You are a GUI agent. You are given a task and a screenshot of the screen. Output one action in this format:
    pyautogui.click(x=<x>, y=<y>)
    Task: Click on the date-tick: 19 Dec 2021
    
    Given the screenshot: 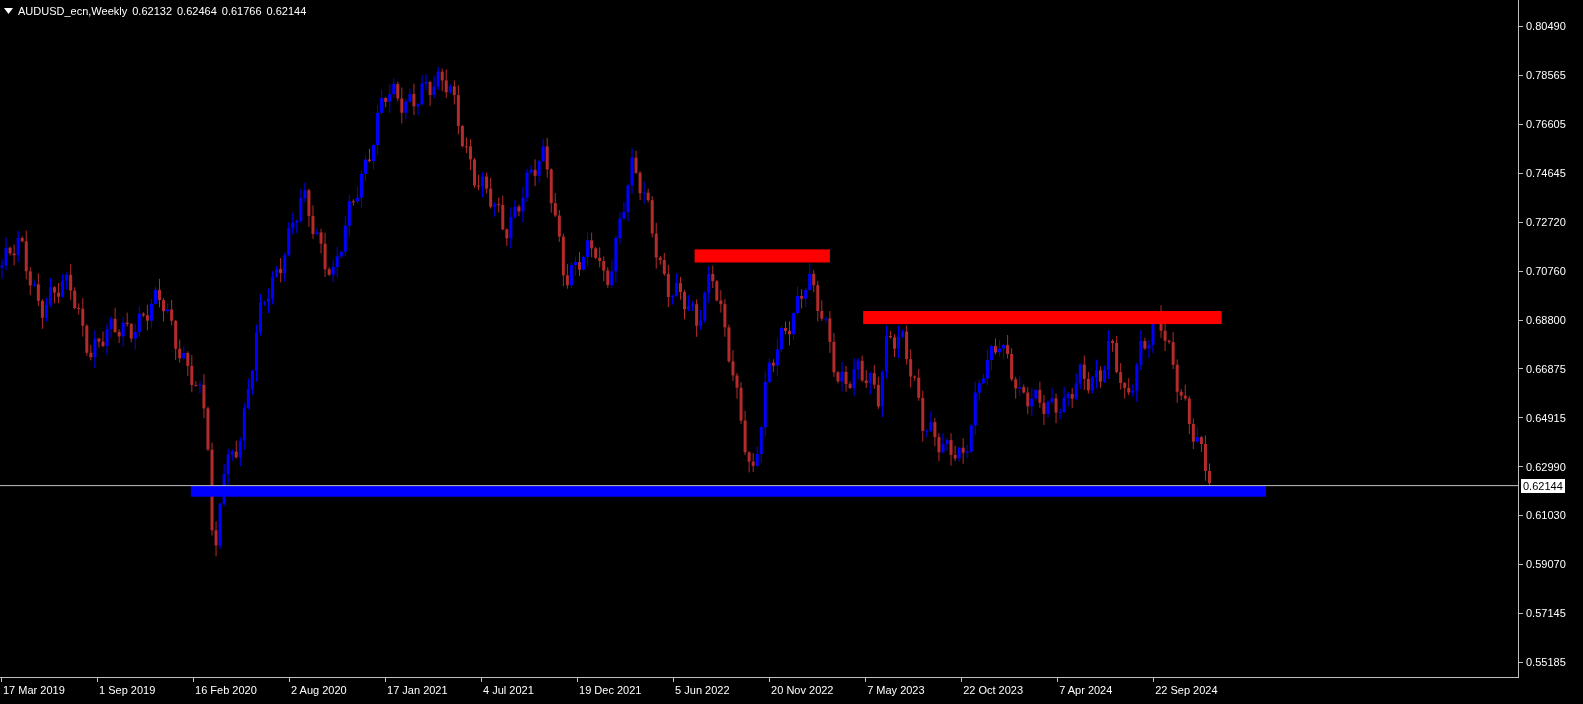 What is the action you would take?
    pyautogui.click(x=610, y=690)
    